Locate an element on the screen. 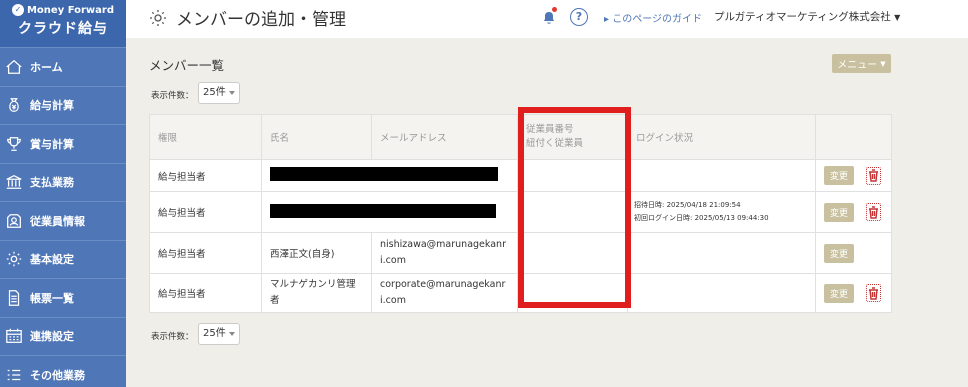 This screenshot has height=387, width=968. page-guide-label: このページのガイド is located at coordinates (657, 19).